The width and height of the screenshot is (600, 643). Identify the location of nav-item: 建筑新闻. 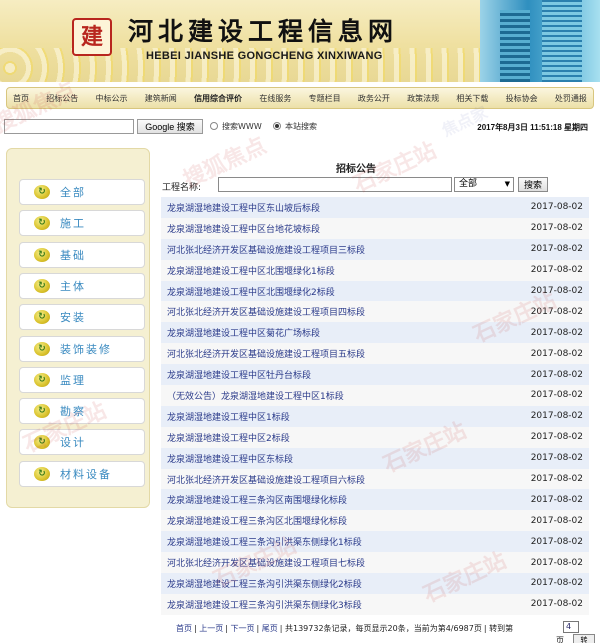
(161, 98).